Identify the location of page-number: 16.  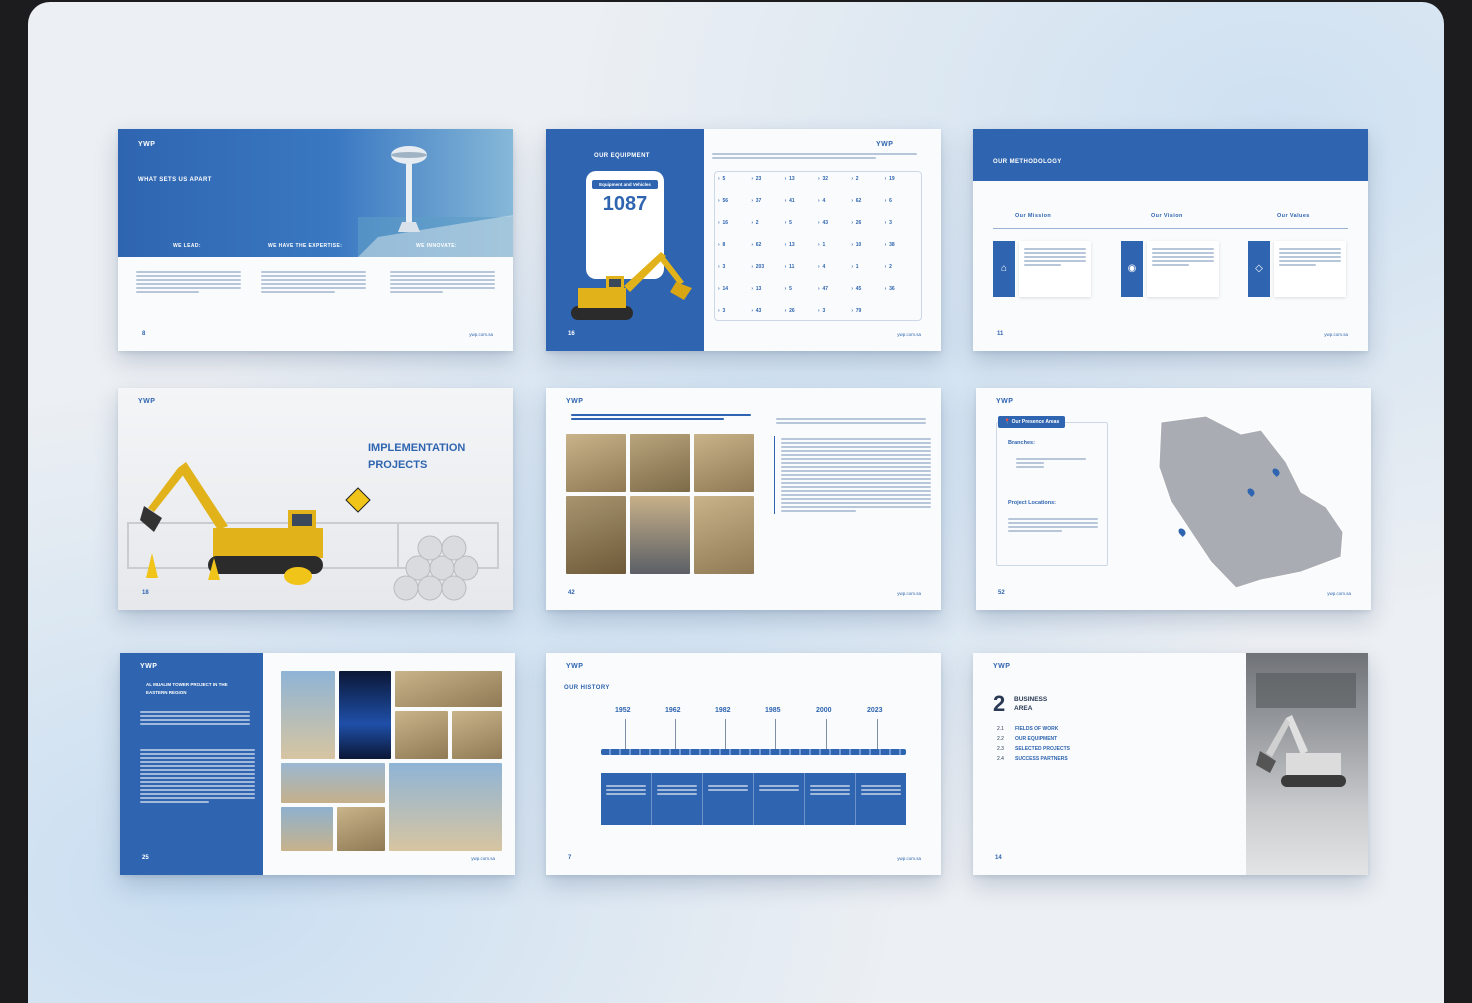
(571, 334).